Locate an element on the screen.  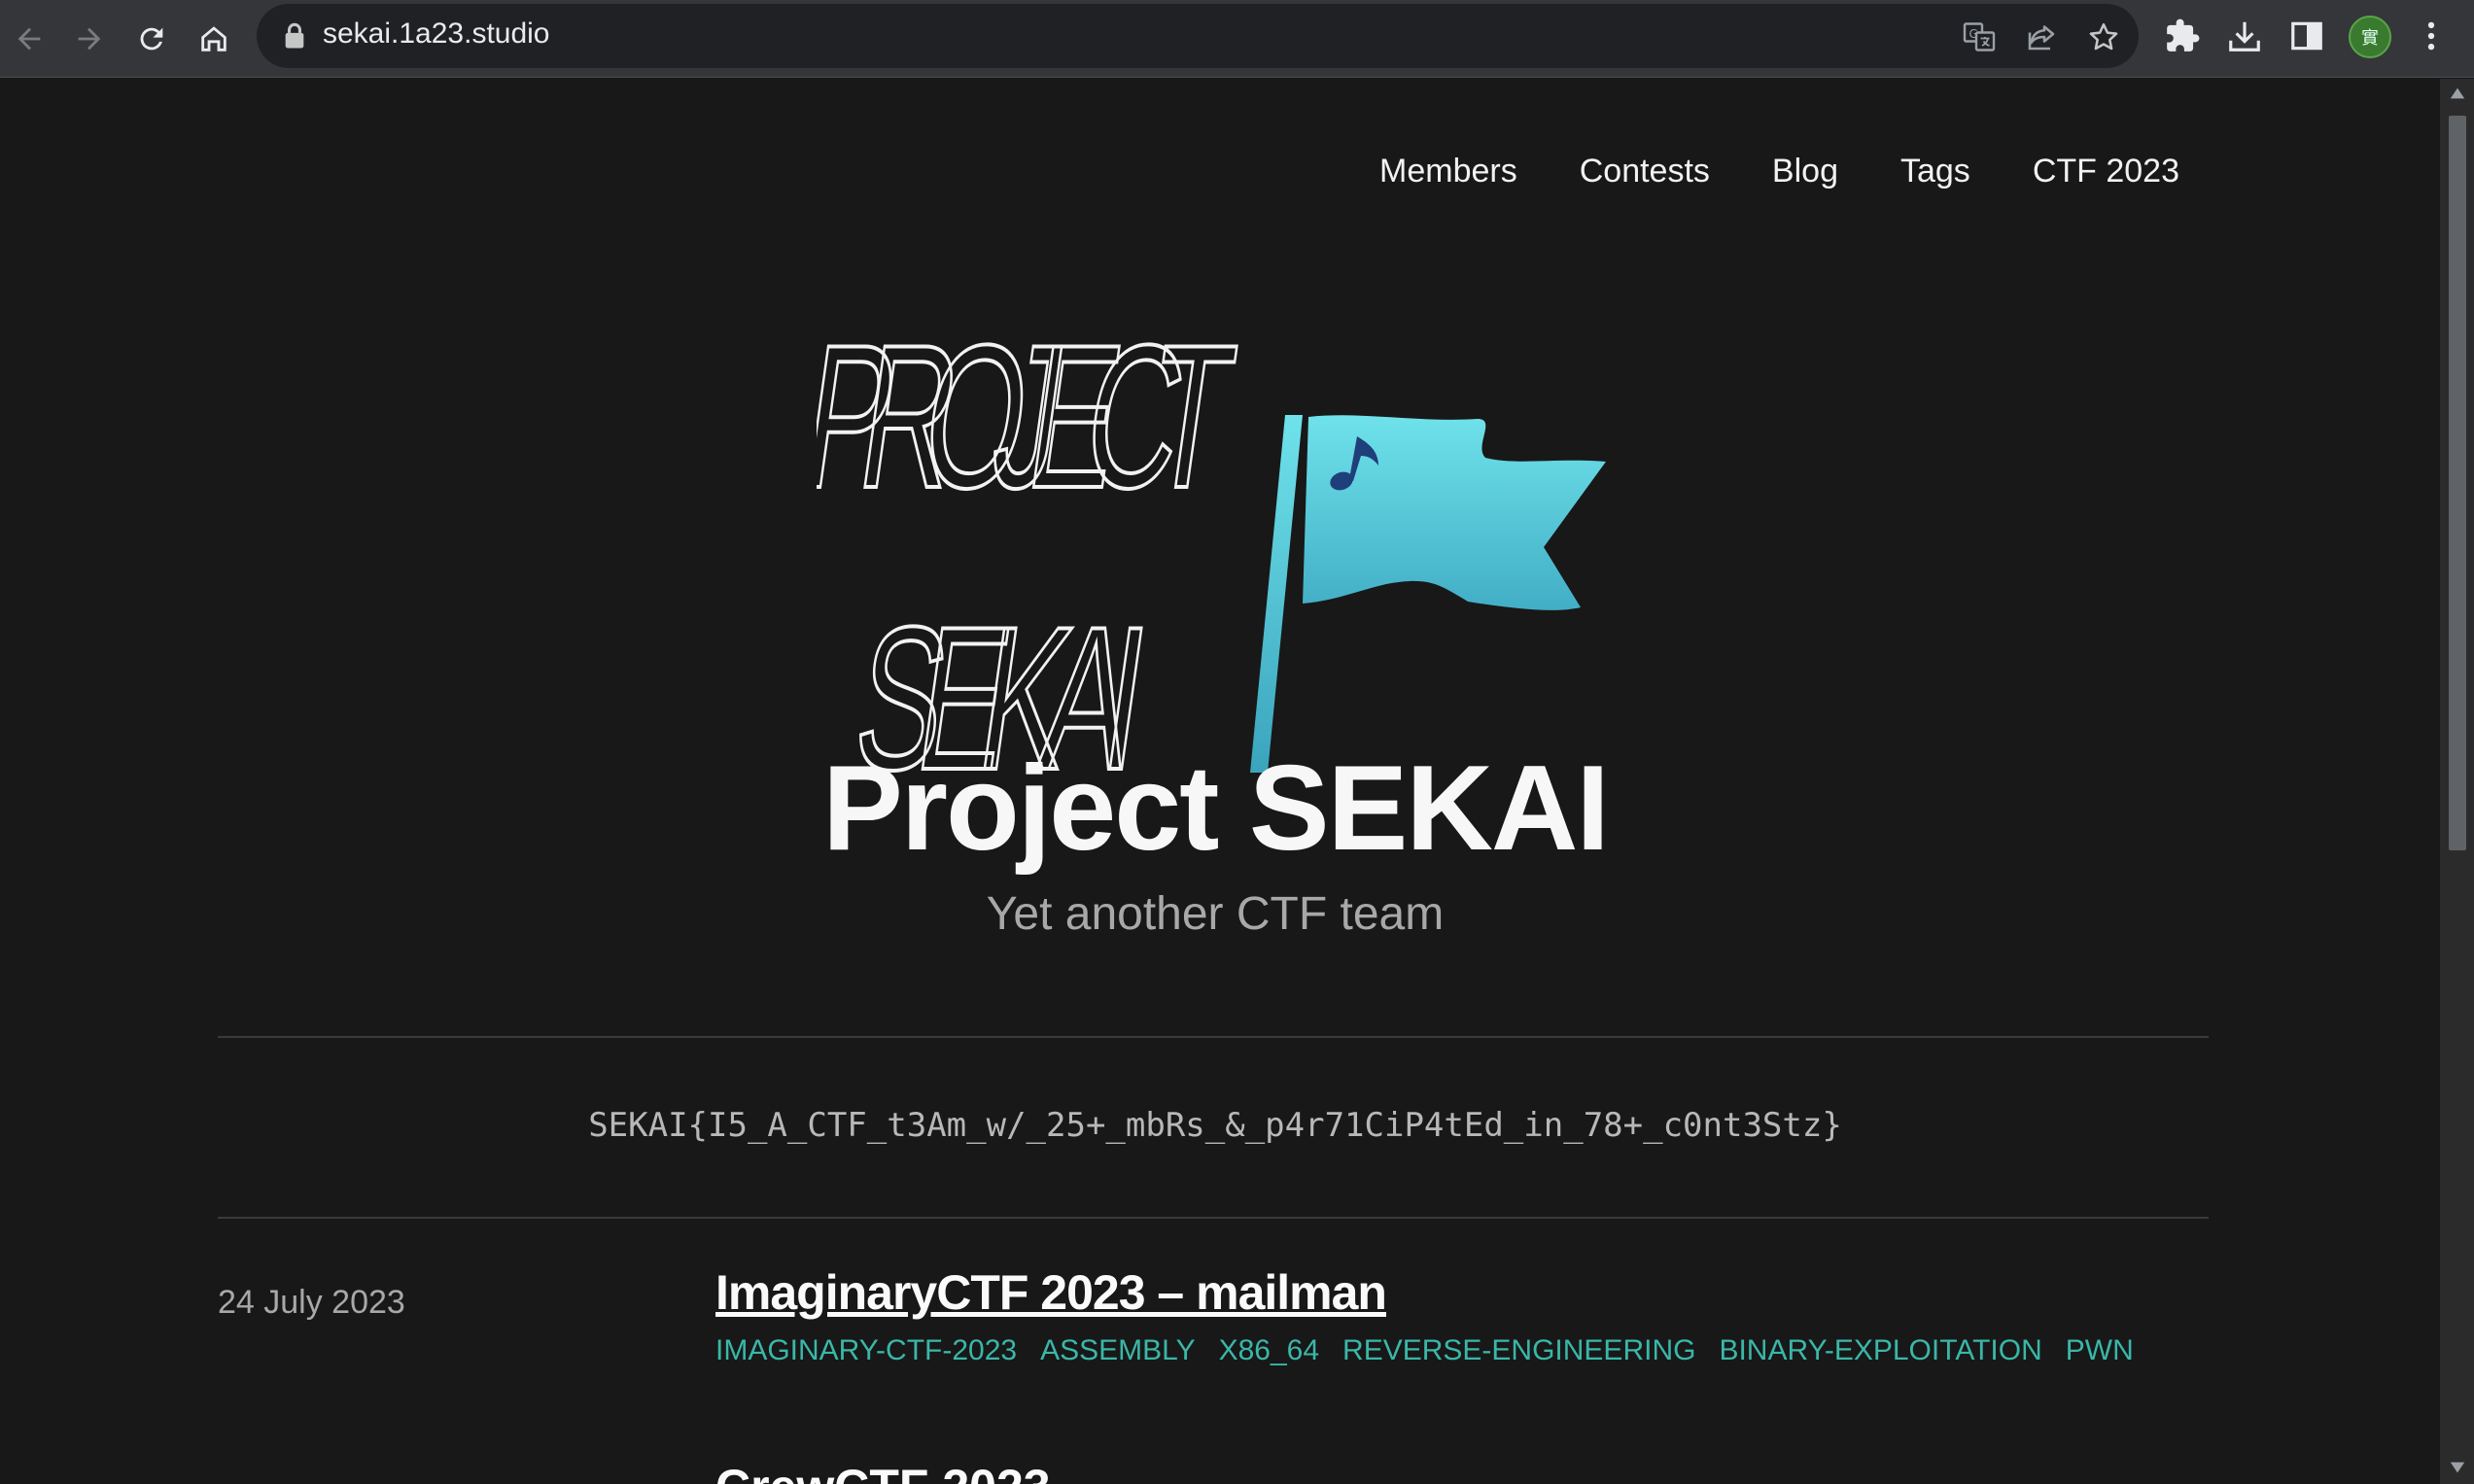
divider-bottom is located at coordinates (1213, 1218).